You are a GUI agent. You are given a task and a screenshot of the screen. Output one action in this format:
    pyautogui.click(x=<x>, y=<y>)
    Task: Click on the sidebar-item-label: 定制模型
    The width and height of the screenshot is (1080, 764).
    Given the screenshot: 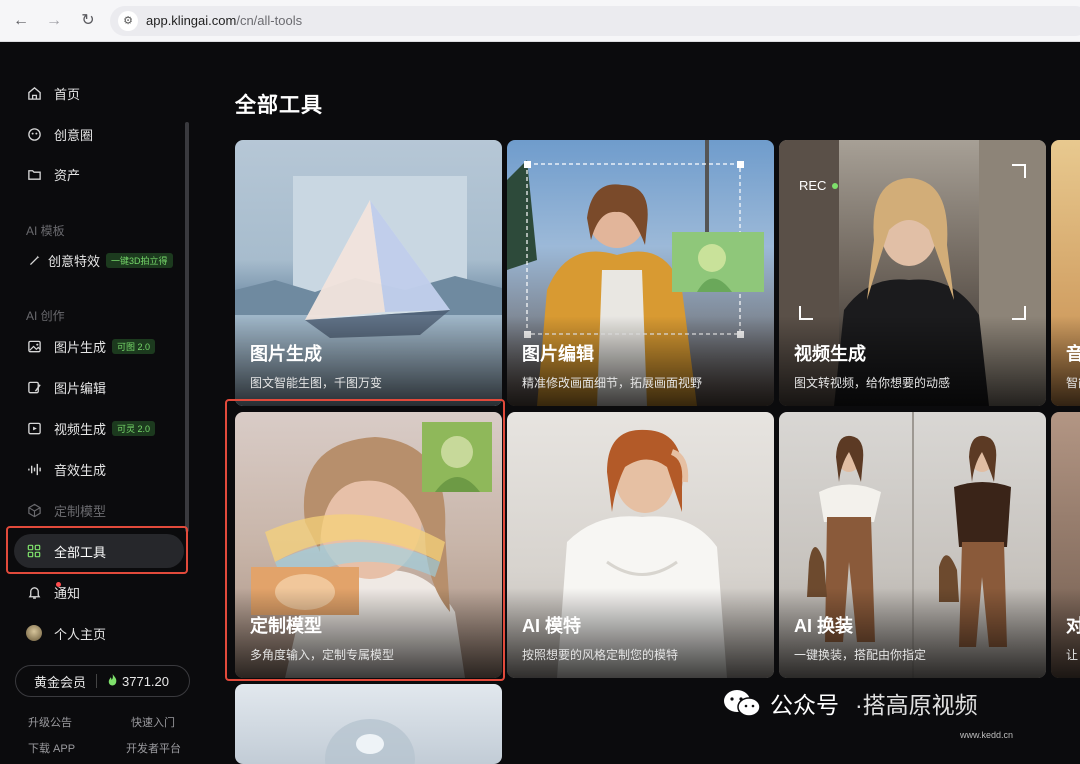 What is the action you would take?
    pyautogui.click(x=80, y=511)
    